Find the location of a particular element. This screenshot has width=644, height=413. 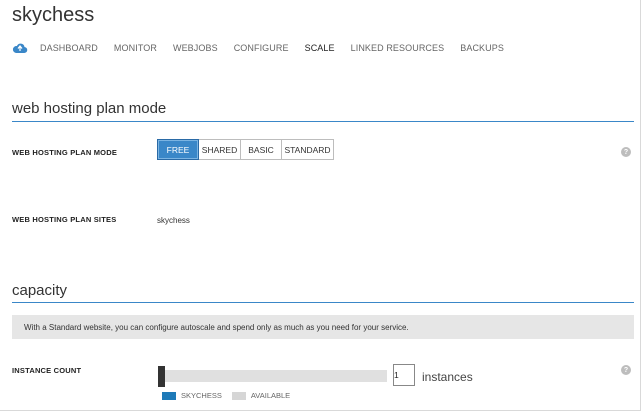

instance-slider-handle is located at coordinates (161, 376).